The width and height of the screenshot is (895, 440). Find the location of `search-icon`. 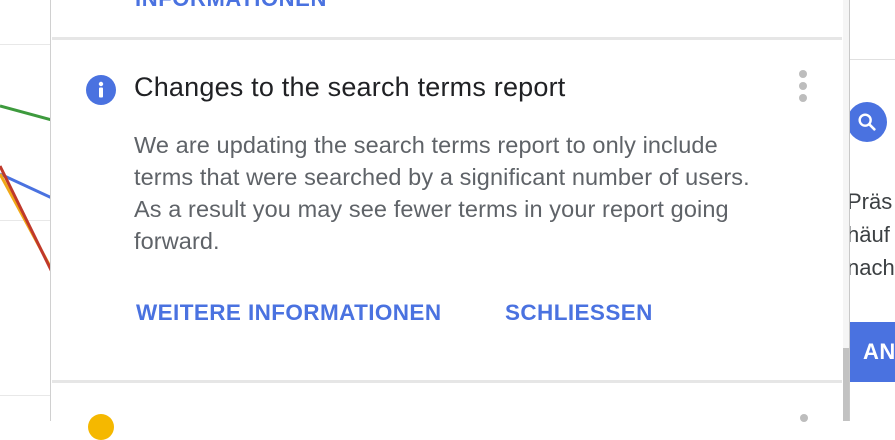

search-icon is located at coordinates (867, 122).